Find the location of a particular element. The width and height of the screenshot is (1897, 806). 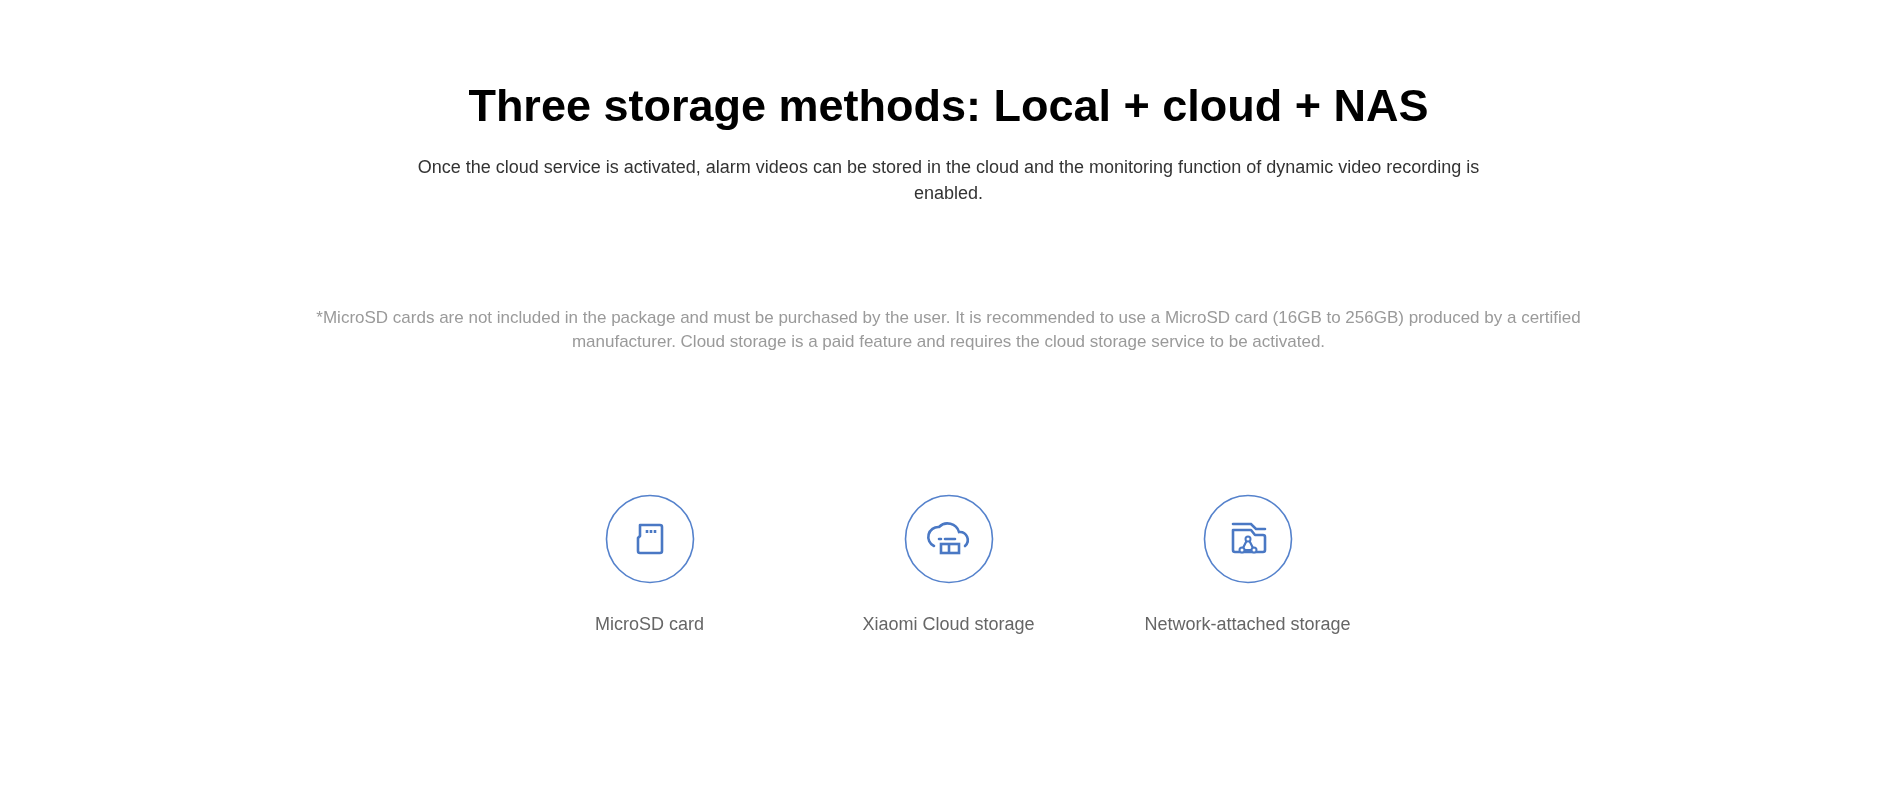

cloud-storage-icon is located at coordinates (948, 539).